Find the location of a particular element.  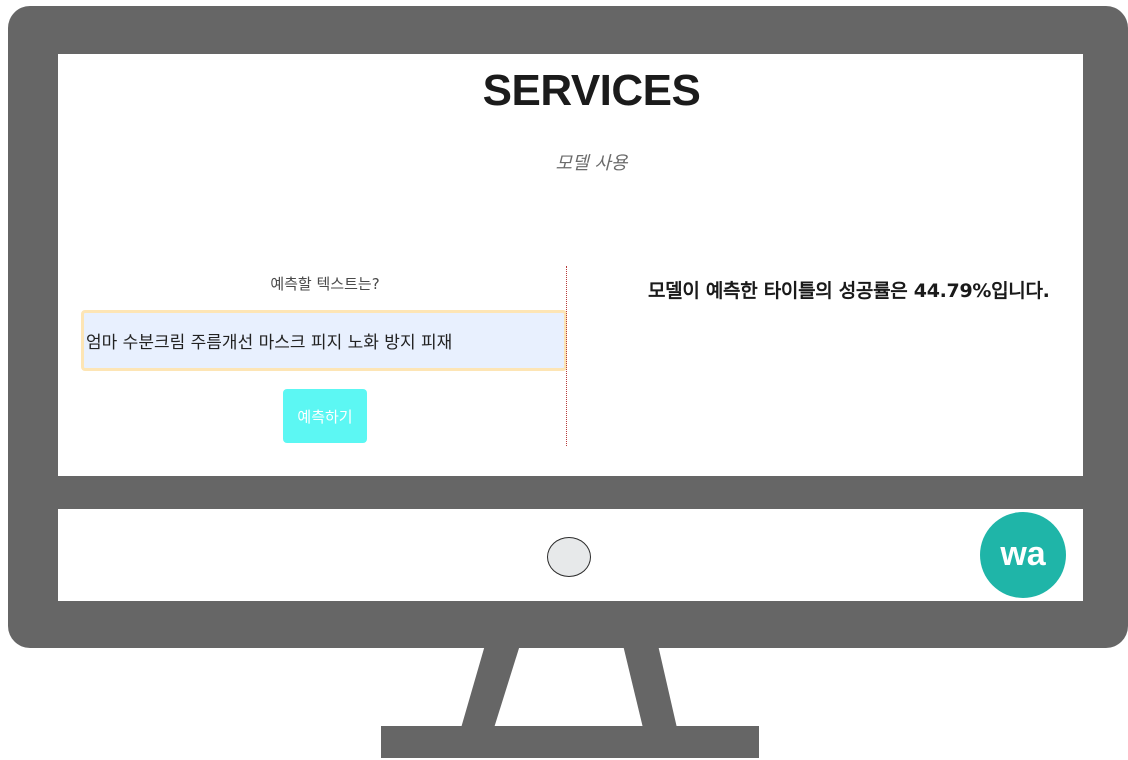

prediction-text-input is located at coordinates (324, 340).